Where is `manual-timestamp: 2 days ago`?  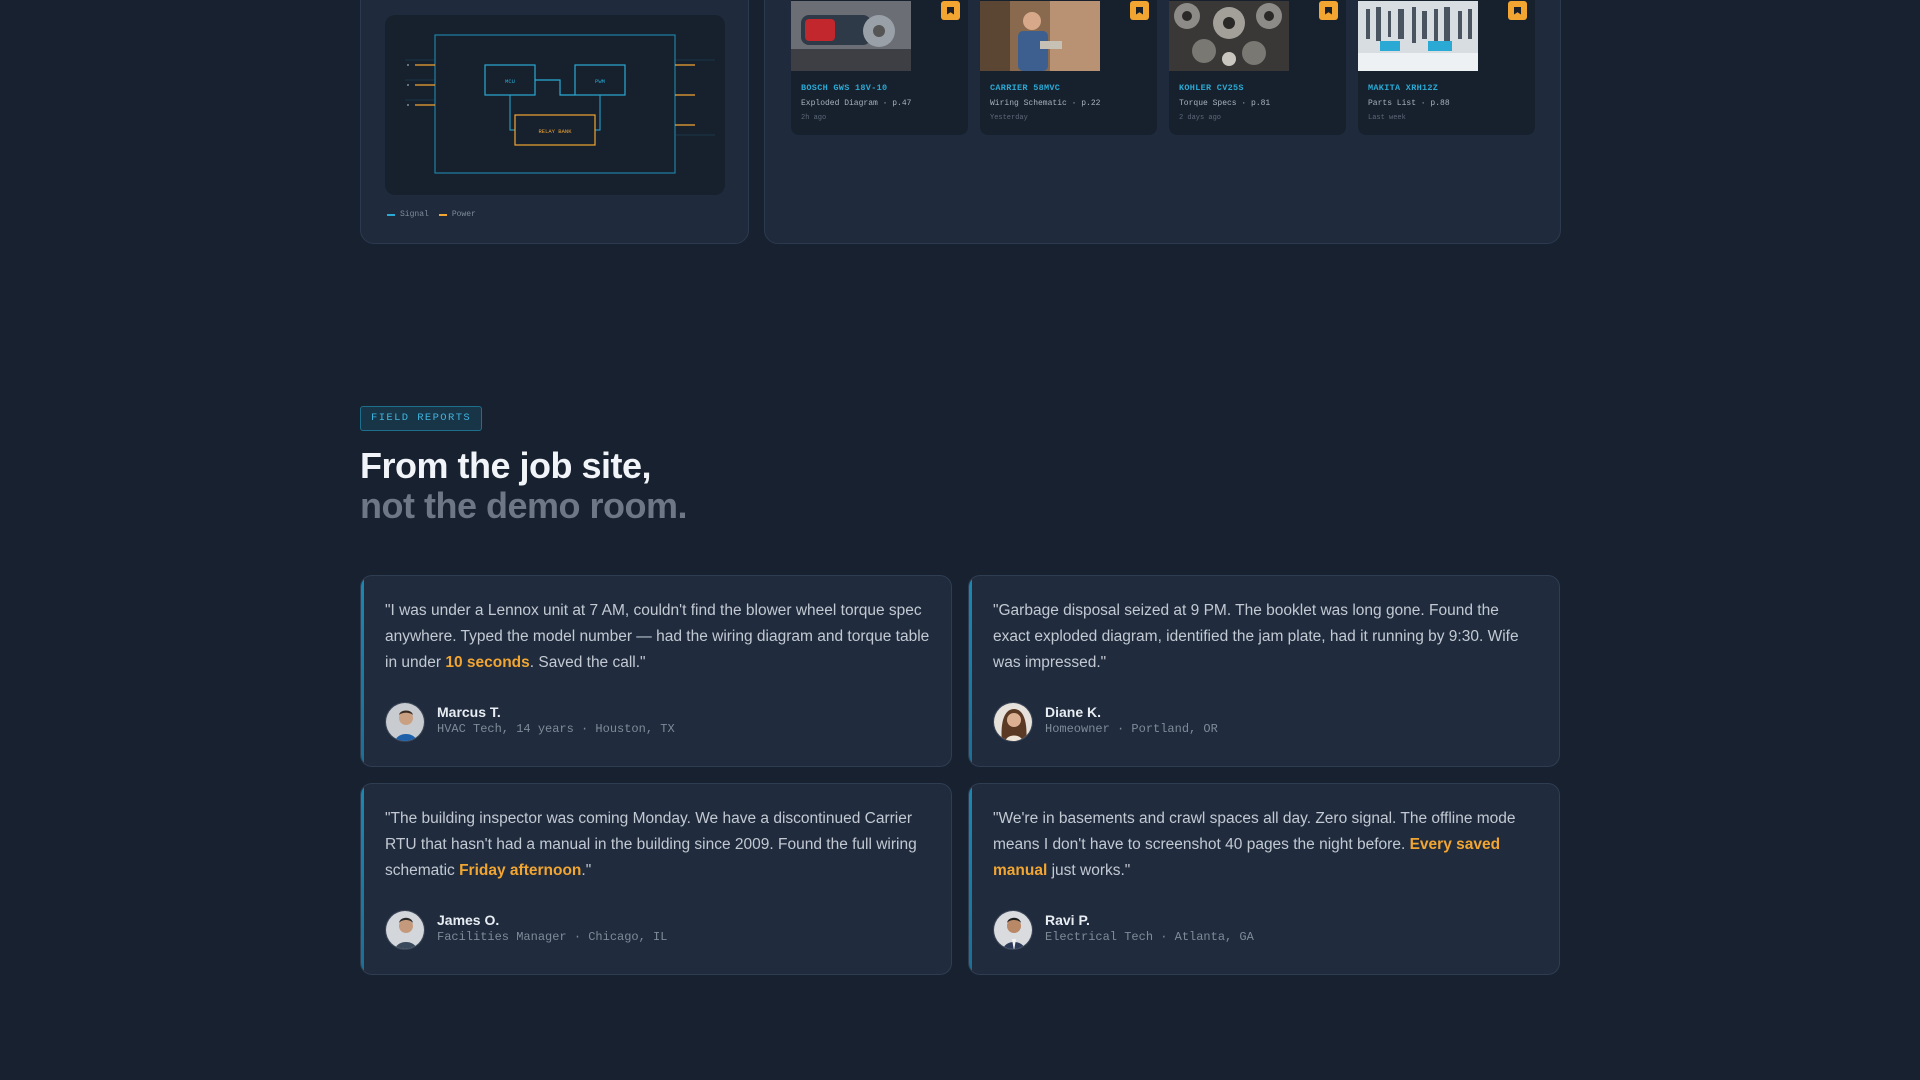
manual-timestamp: 2 days ago is located at coordinates (1200, 118).